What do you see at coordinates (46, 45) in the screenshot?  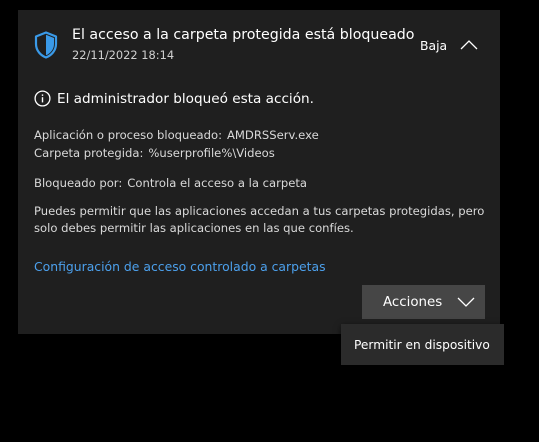 I see `shield-icon` at bounding box center [46, 45].